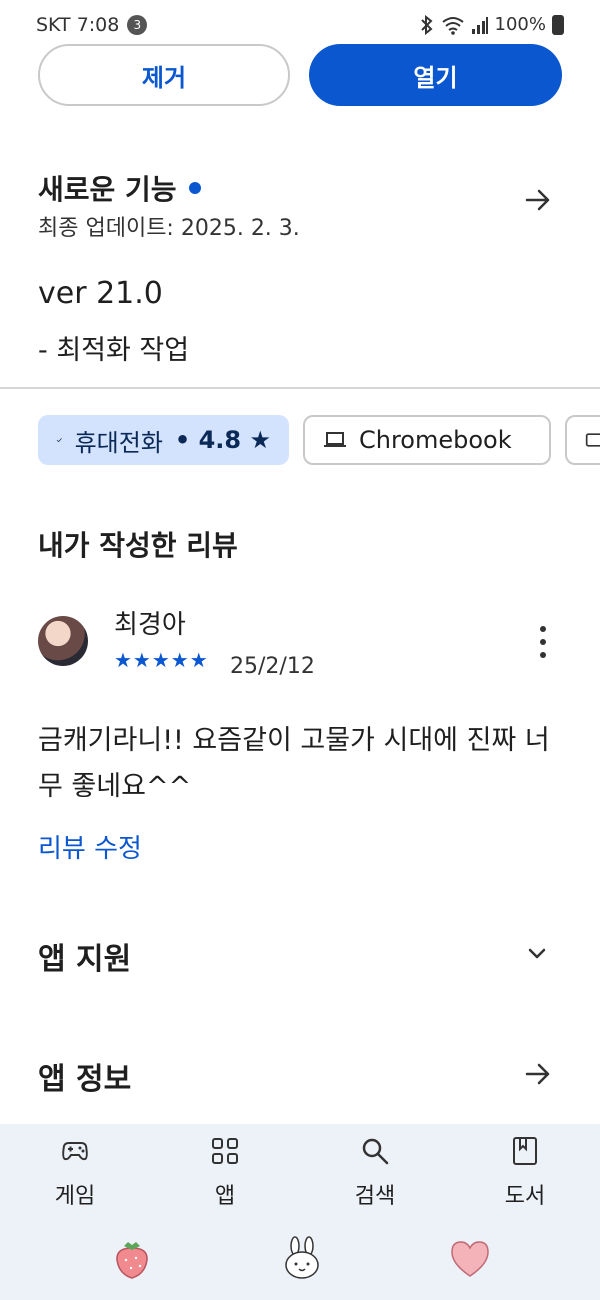 The width and height of the screenshot is (600, 1300). I want to click on my-review-title: 내가 작성한 리뷰, so click(138, 545).